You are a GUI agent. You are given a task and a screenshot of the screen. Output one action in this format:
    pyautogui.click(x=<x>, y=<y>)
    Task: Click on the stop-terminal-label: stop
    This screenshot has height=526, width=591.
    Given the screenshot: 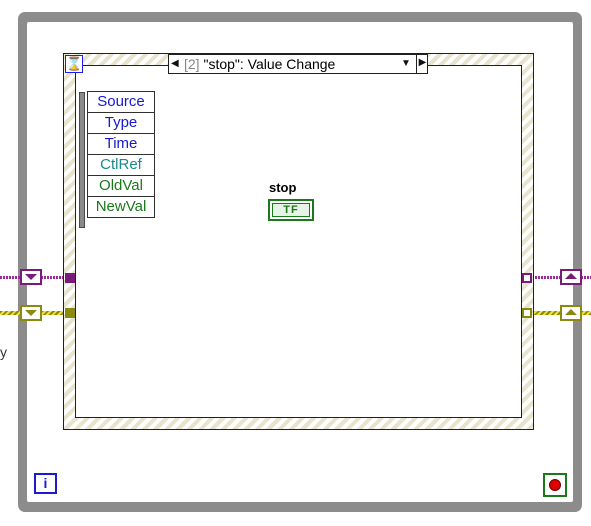 What is the action you would take?
    pyautogui.click(x=283, y=187)
    